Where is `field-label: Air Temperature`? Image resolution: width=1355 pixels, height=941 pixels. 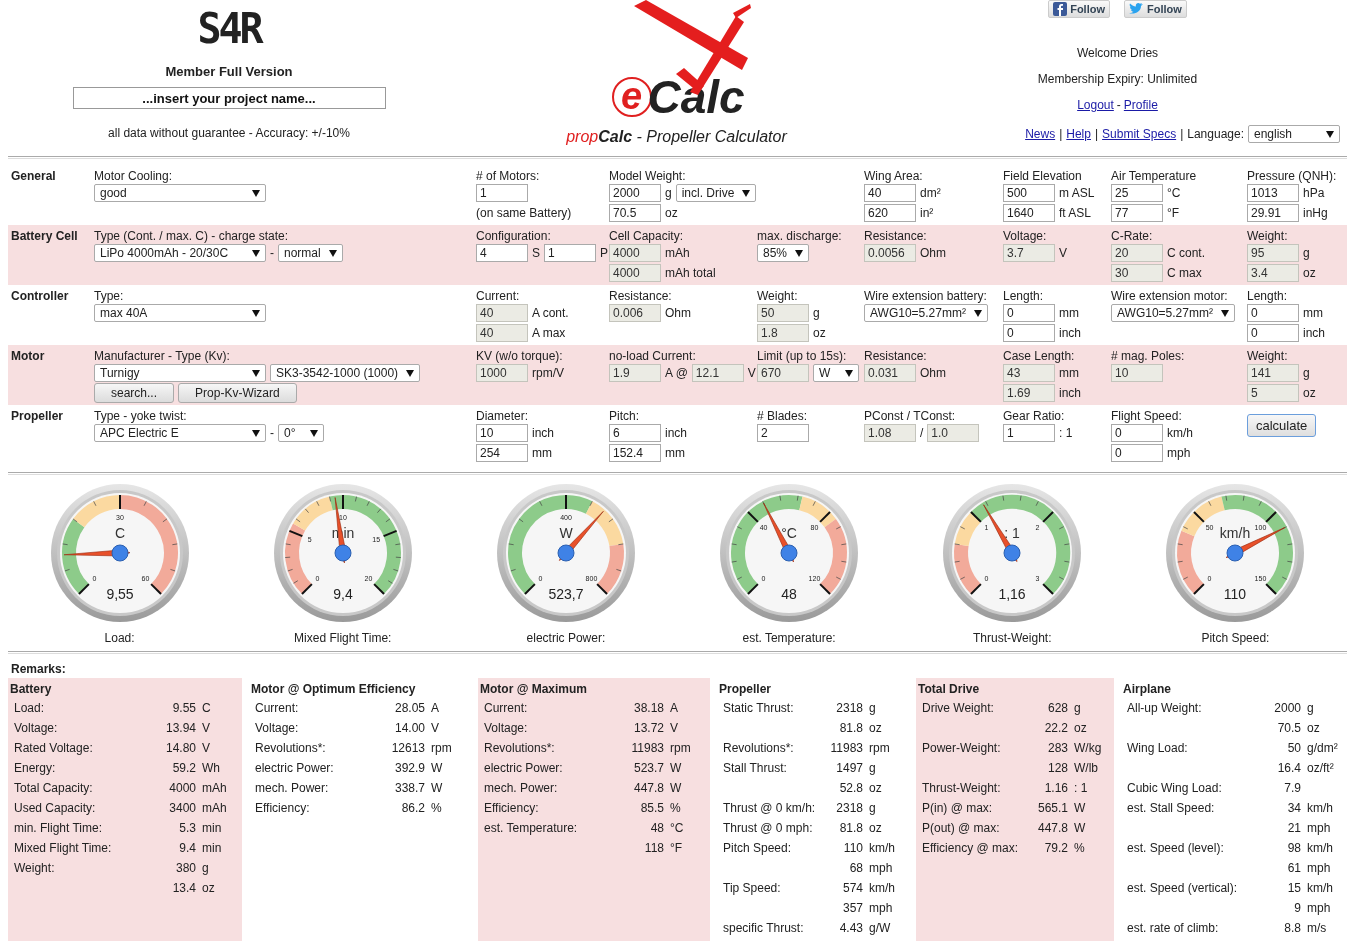
field-label: Air Temperature is located at coordinates (1154, 176).